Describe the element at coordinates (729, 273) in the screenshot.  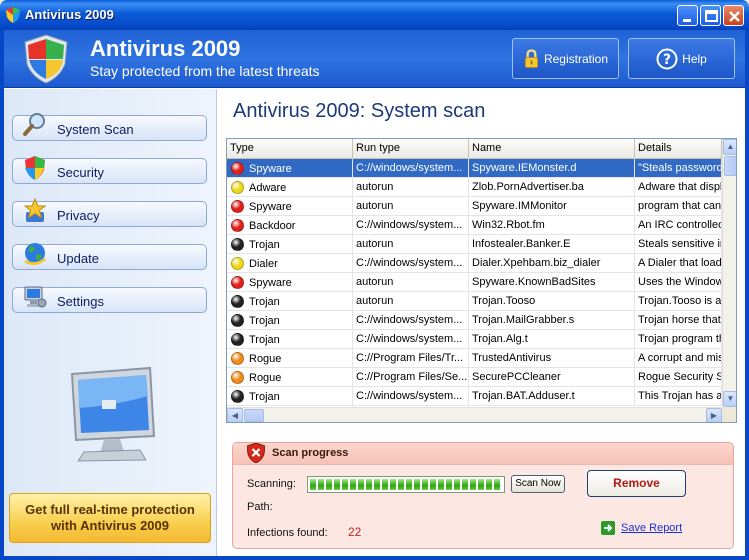
I see `vertical-scrollbar: ▲ ▼` at that location.